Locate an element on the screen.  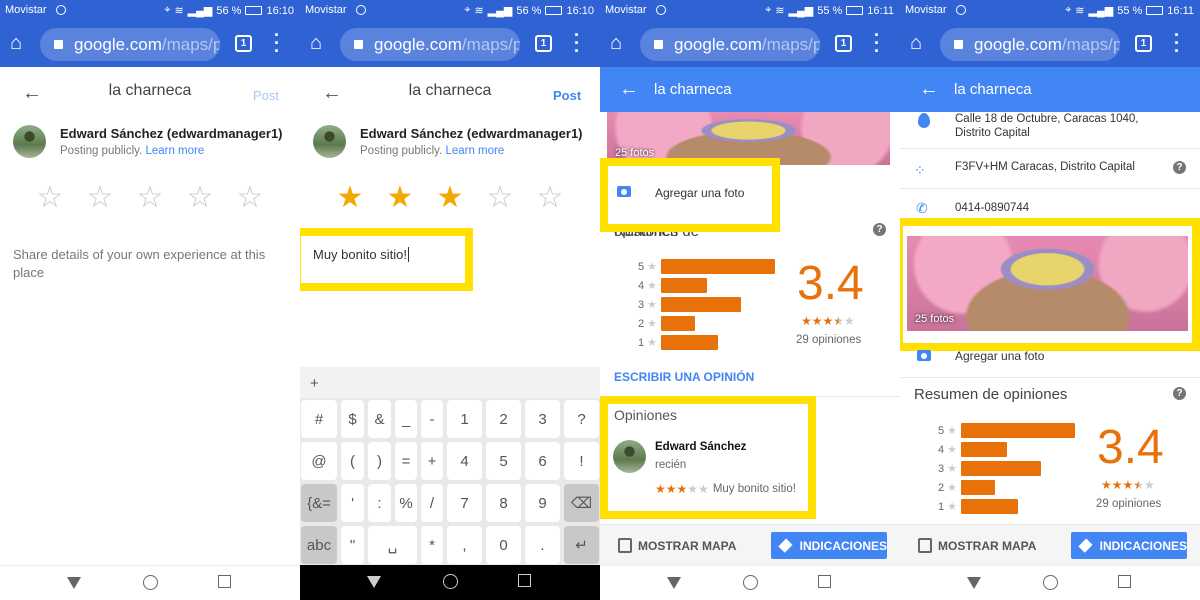
key: 8 is located at coordinates (503, 503).